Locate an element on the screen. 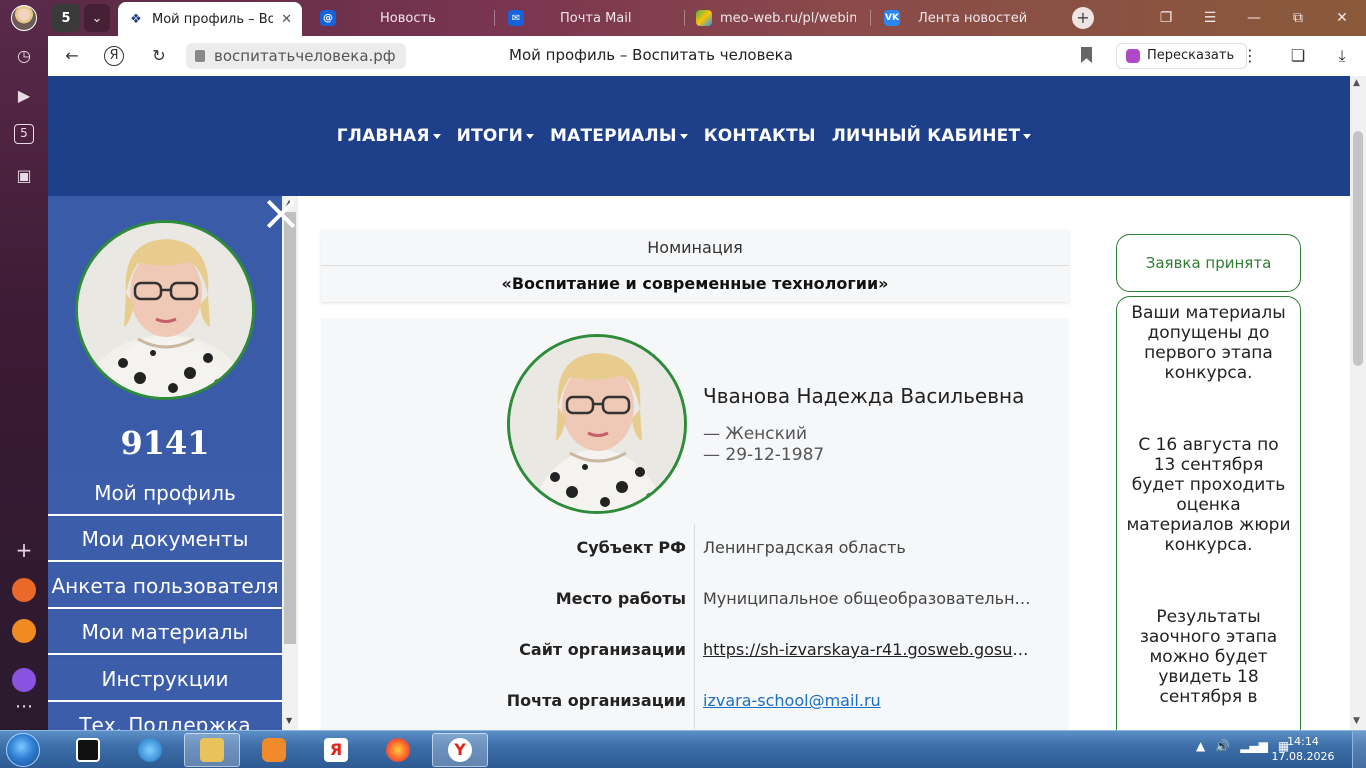 This screenshot has width=1366, height=768. sidebar-item-my-documents: Мои документы is located at coordinates (165, 540).